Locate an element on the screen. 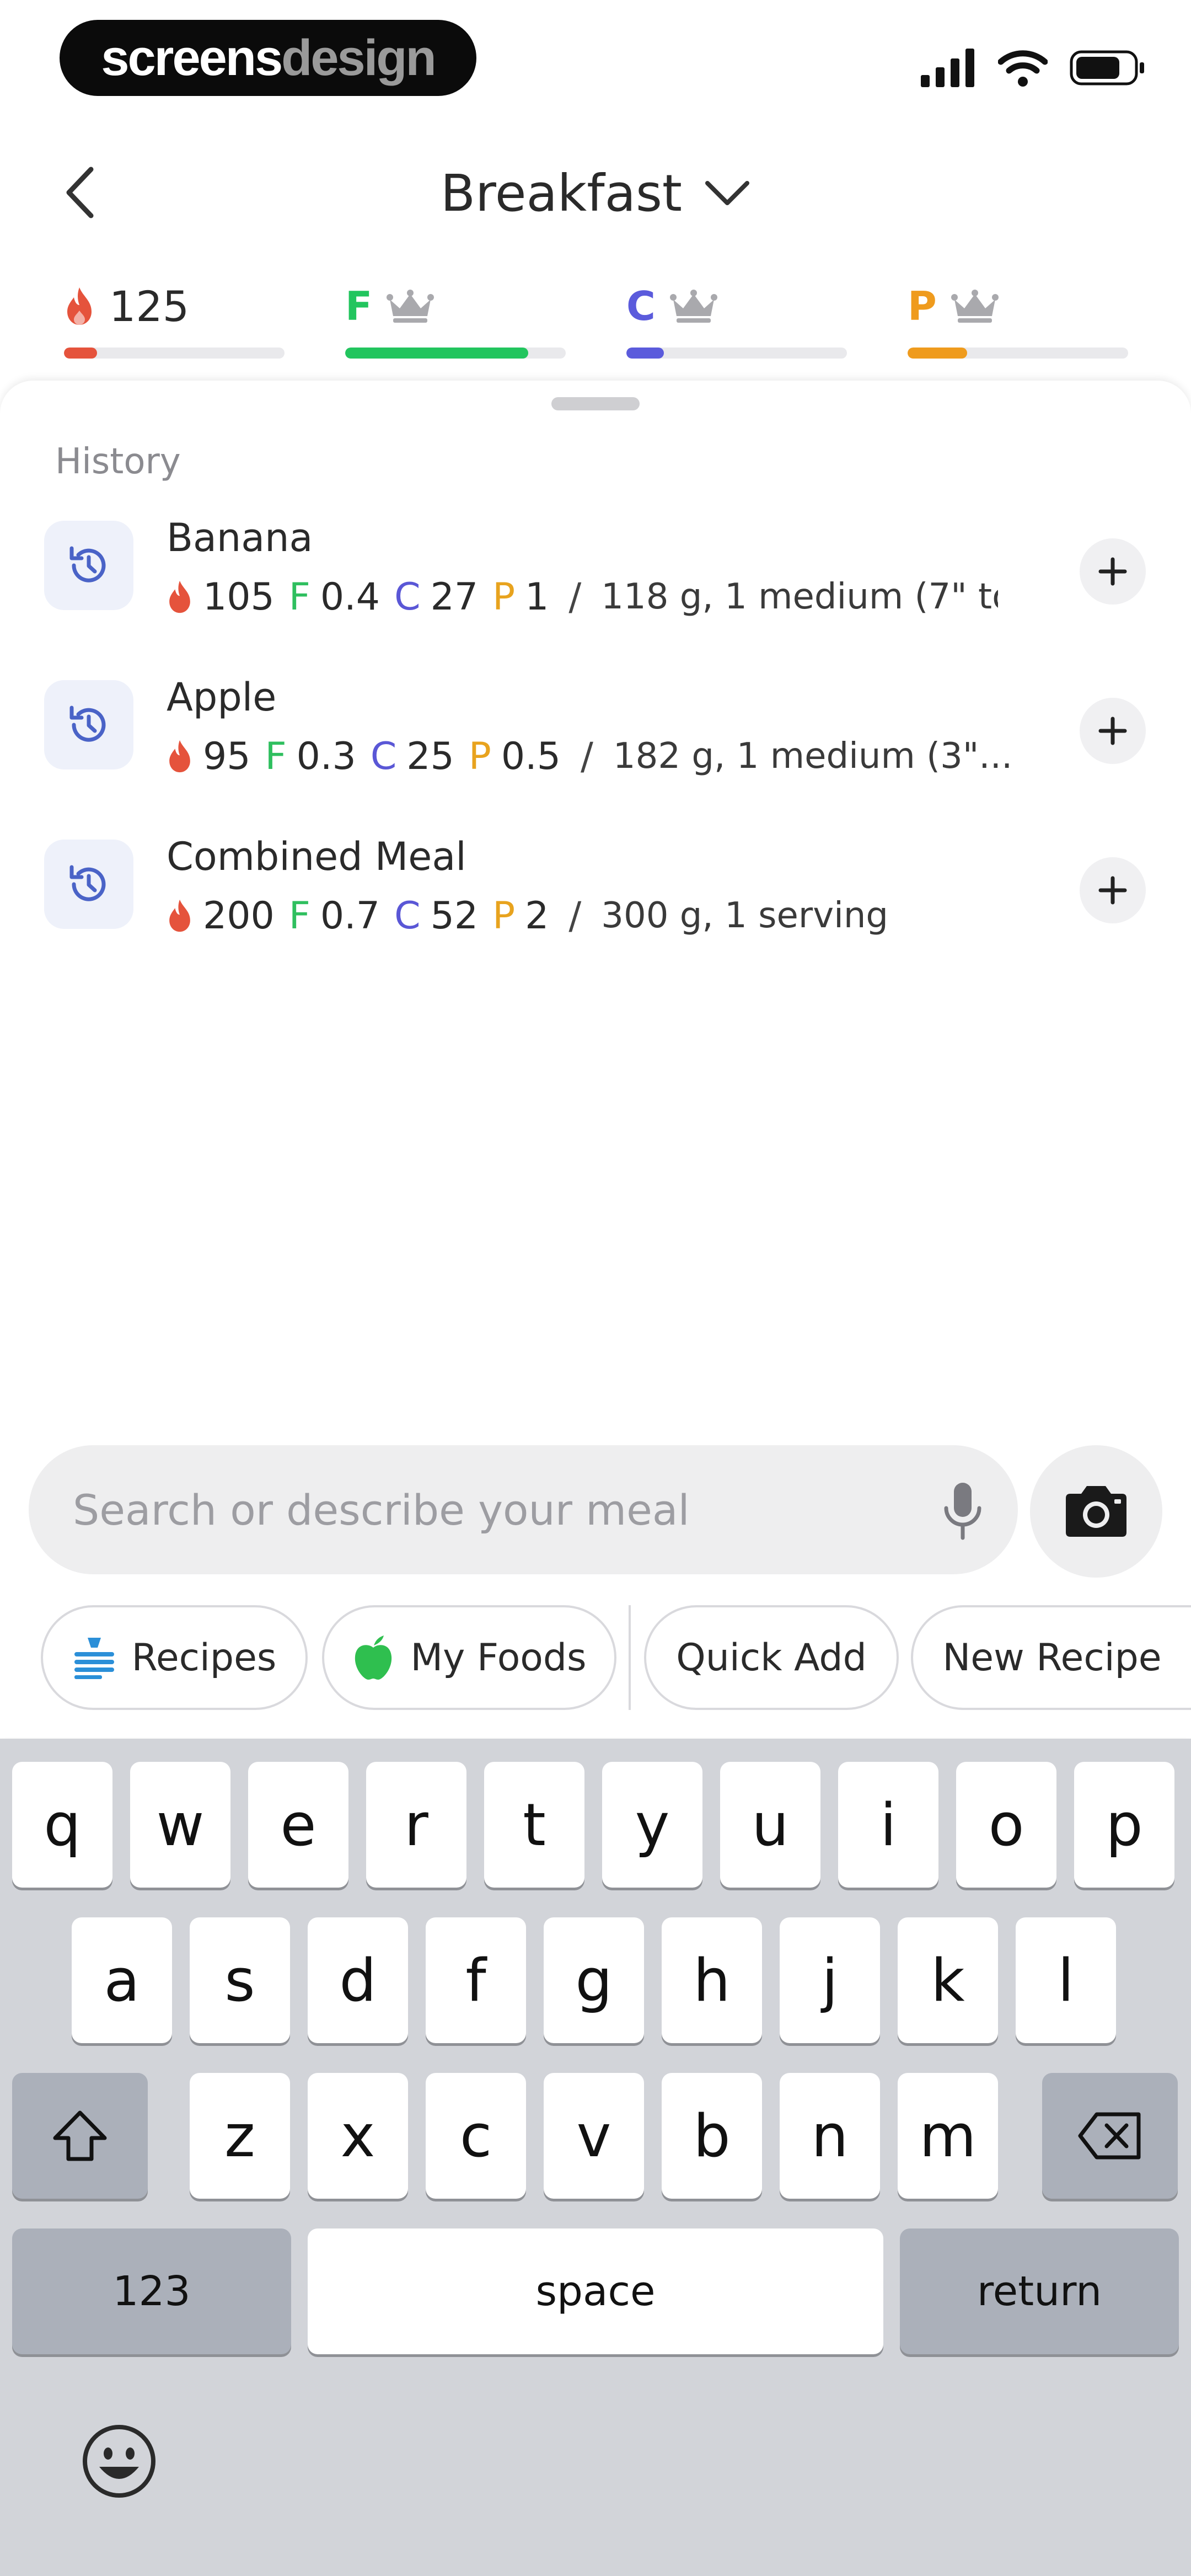  fat-value: 0.4 is located at coordinates (350, 597).